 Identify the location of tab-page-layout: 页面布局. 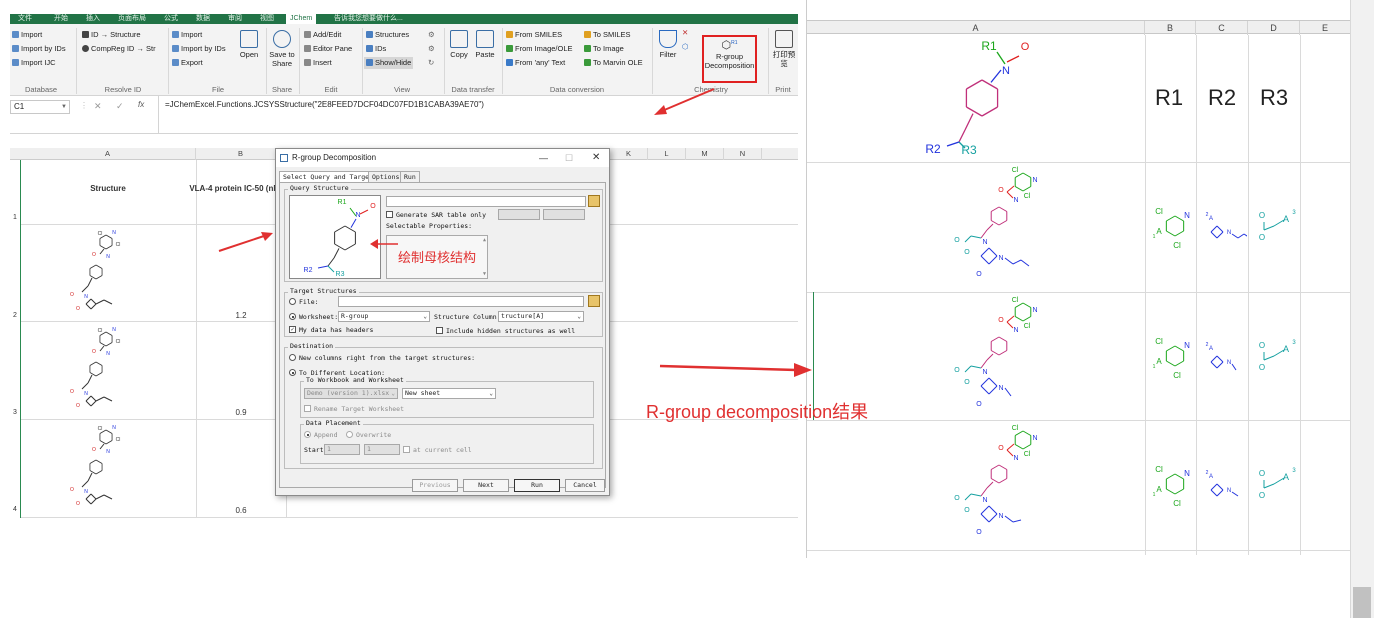
(132, 19).